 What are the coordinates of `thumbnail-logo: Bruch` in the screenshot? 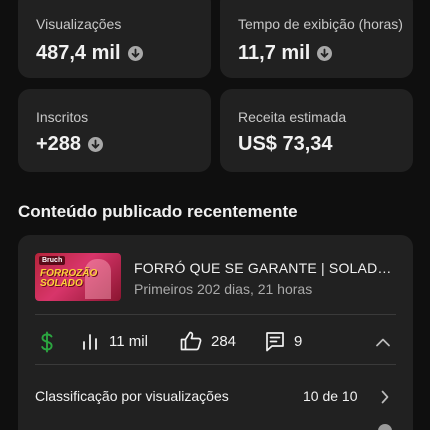 It's located at (52, 260).